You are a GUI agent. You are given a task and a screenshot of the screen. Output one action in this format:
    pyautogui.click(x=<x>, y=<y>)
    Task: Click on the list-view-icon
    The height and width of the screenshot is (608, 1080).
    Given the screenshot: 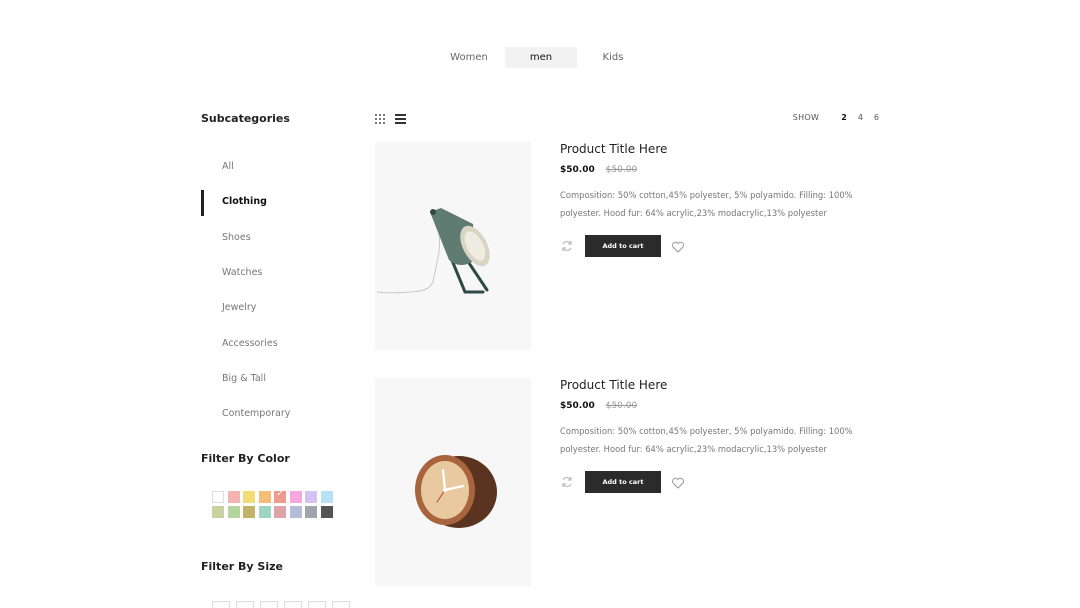 What is the action you would take?
    pyautogui.click(x=400, y=119)
    